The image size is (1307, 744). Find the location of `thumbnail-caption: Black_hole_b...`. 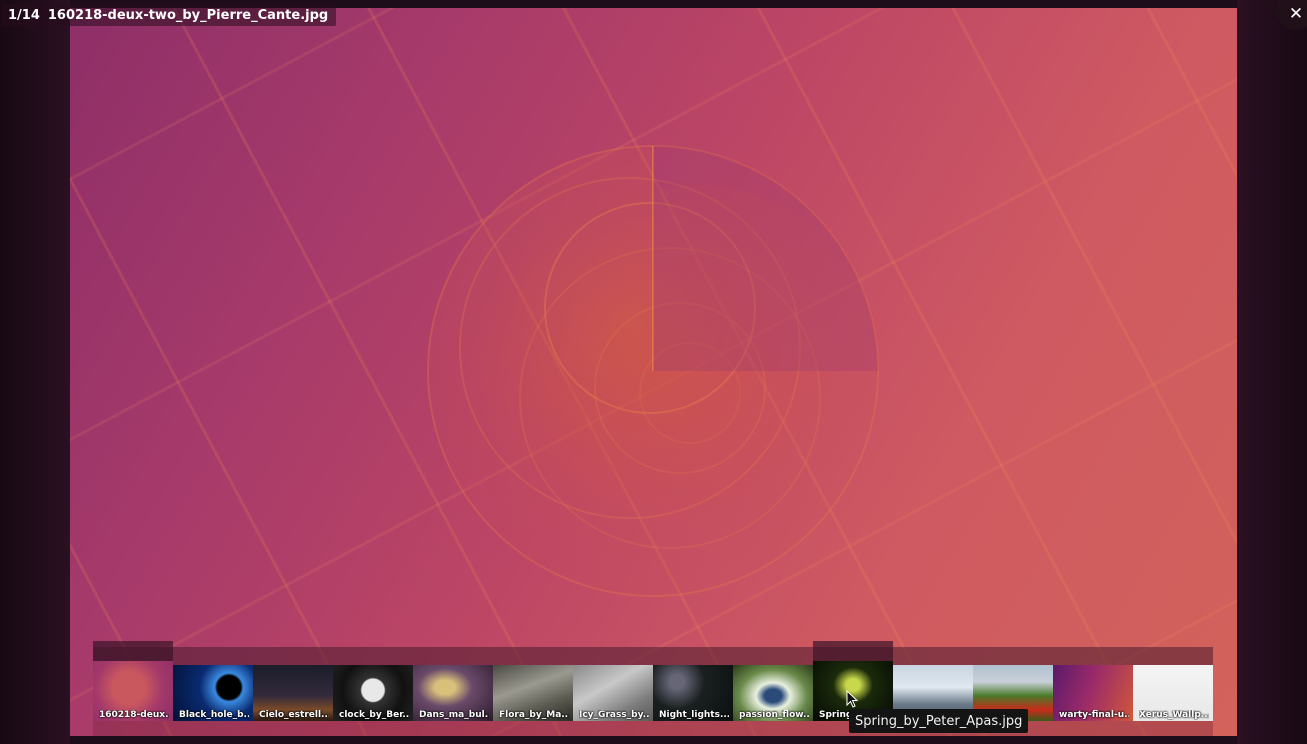

thumbnail-caption: Black_hole_b... is located at coordinates (214, 715).